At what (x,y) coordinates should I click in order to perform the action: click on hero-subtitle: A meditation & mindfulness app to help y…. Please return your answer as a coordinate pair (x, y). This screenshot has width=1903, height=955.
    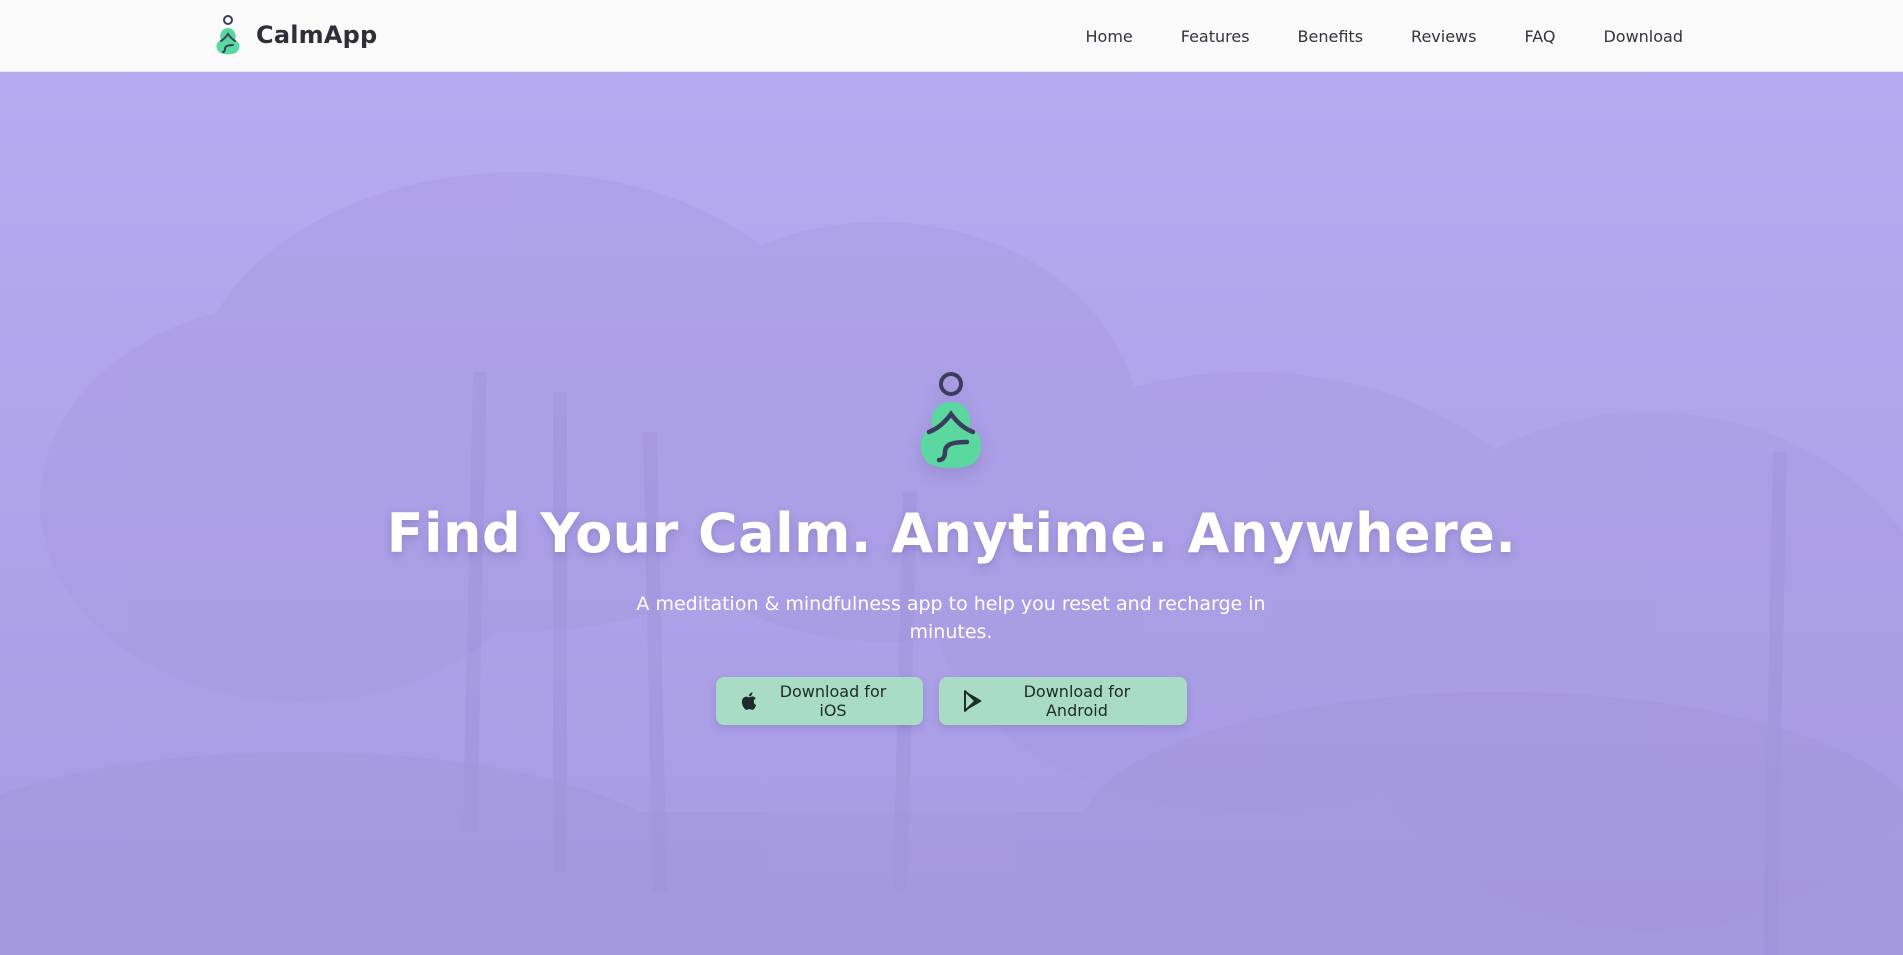
    Looking at the image, I should click on (951, 618).